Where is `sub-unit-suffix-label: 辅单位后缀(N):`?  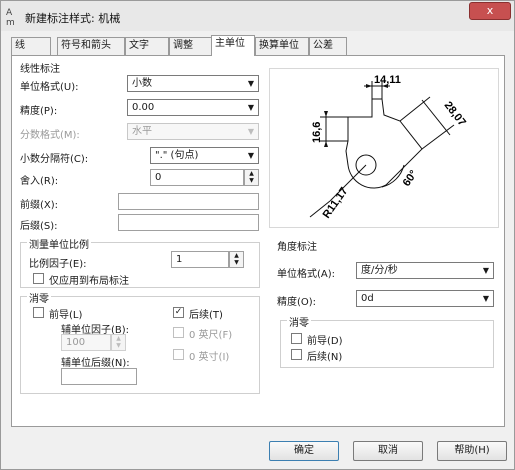
sub-unit-suffix-label: 辅单位后缀(N): is located at coordinates (95, 363).